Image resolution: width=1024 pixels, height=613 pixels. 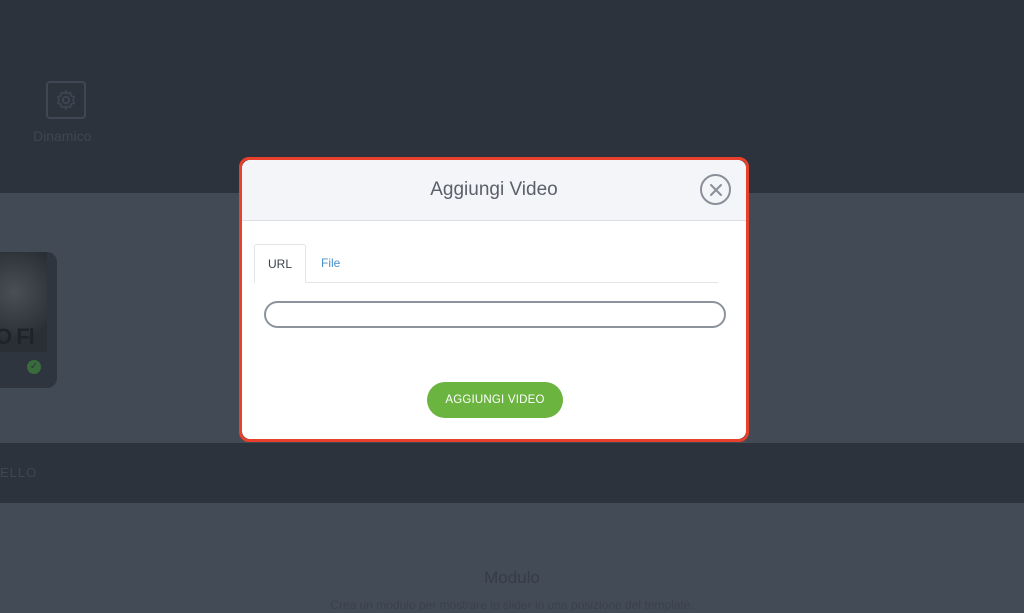 What do you see at coordinates (512, 473) in the screenshot?
I see `section-strip` at bounding box center [512, 473].